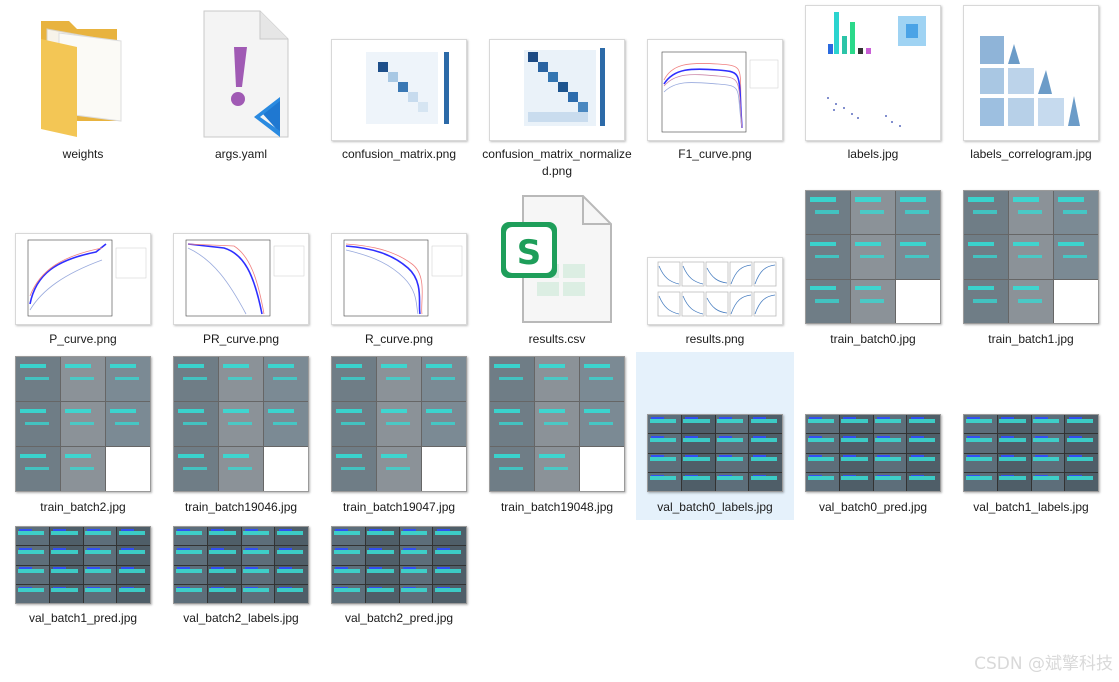 Image resolution: width=1119 pixels, height=682 pixels. I want to click on file-name: R_curve.png, so click(399, 339).